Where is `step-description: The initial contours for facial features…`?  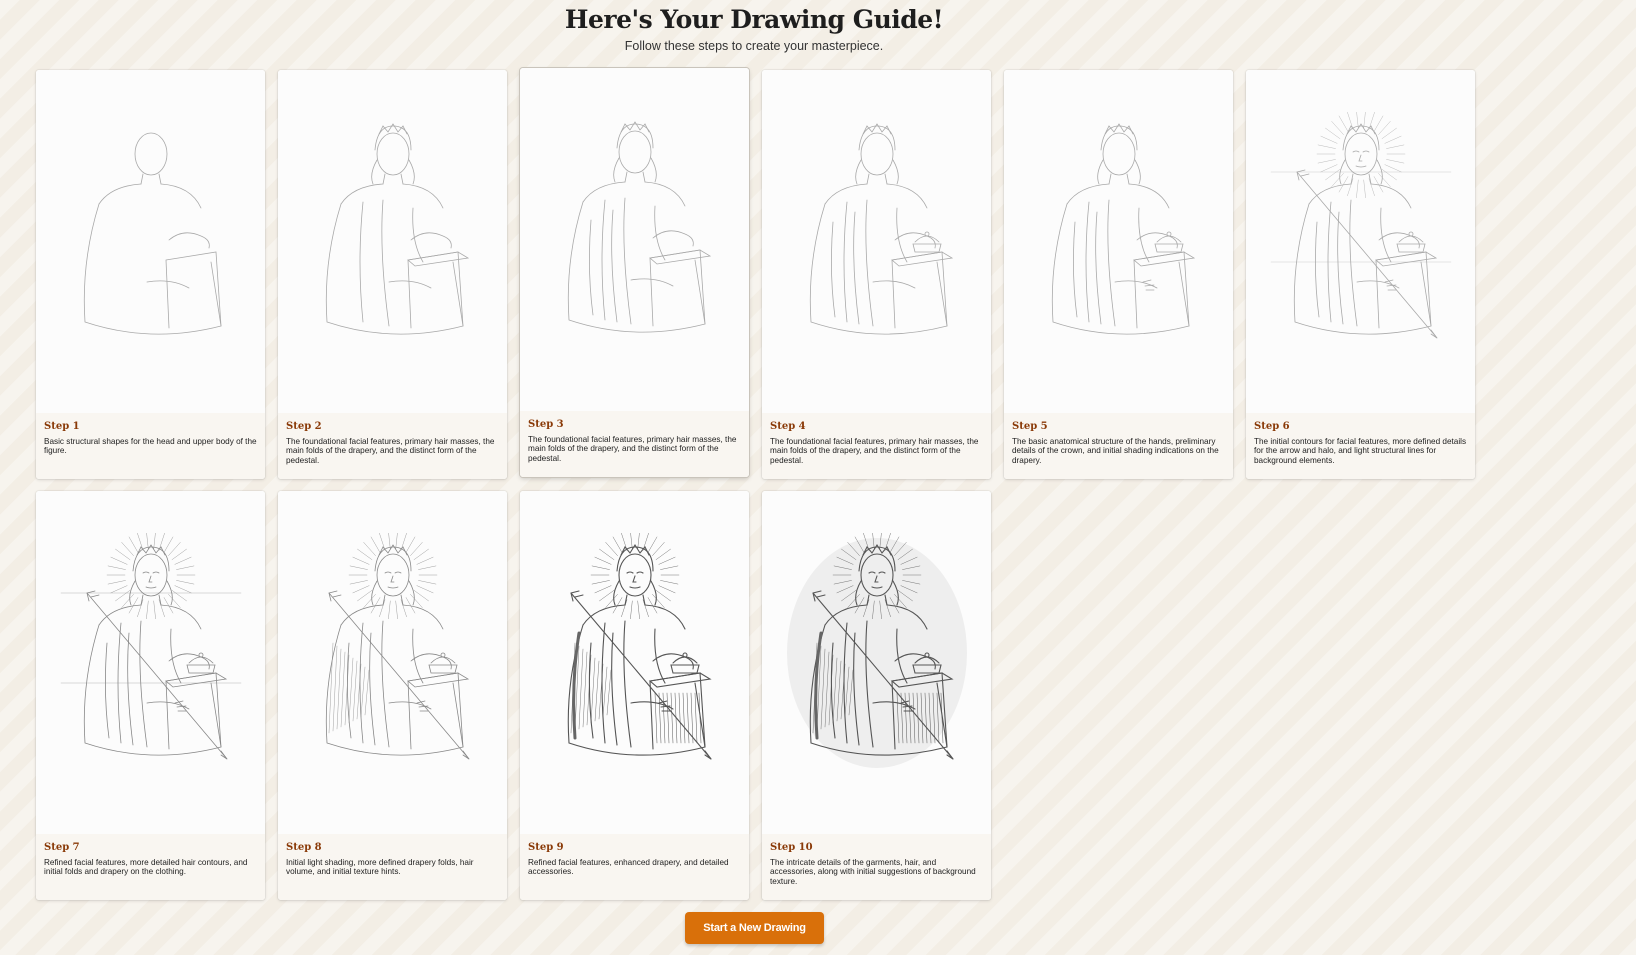
step-description: The initial contours for facial features… is located at coordinates (1360, 451).